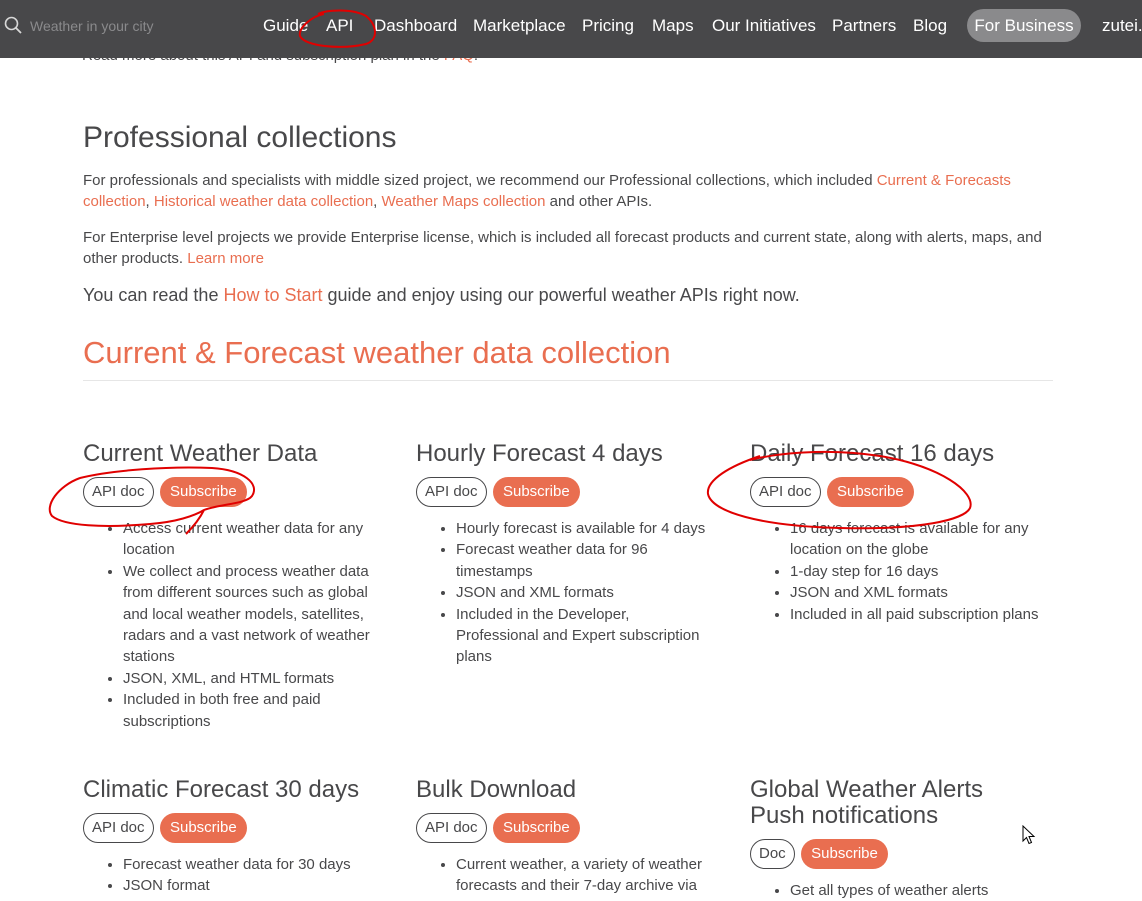 This screenshot has width=1142, height=901. I want to click on list-item: JSON format, so click(253, 885).